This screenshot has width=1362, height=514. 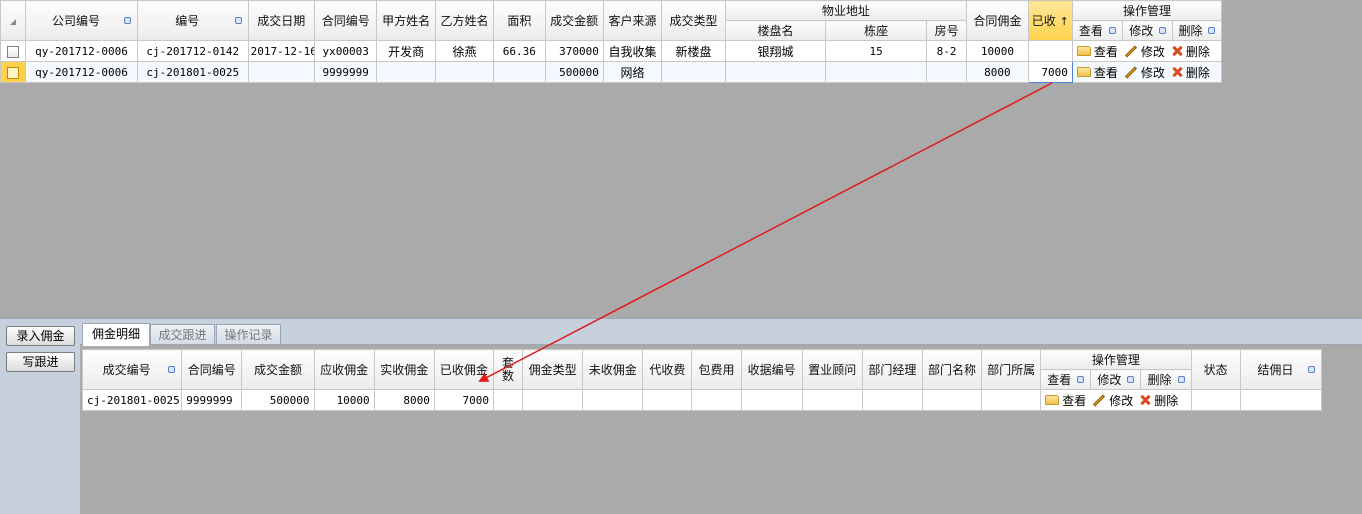 What do you see at coordinates (892, 400) in the screenshot?
I see `cell-dept-manager` at bounding box center [892, 400].